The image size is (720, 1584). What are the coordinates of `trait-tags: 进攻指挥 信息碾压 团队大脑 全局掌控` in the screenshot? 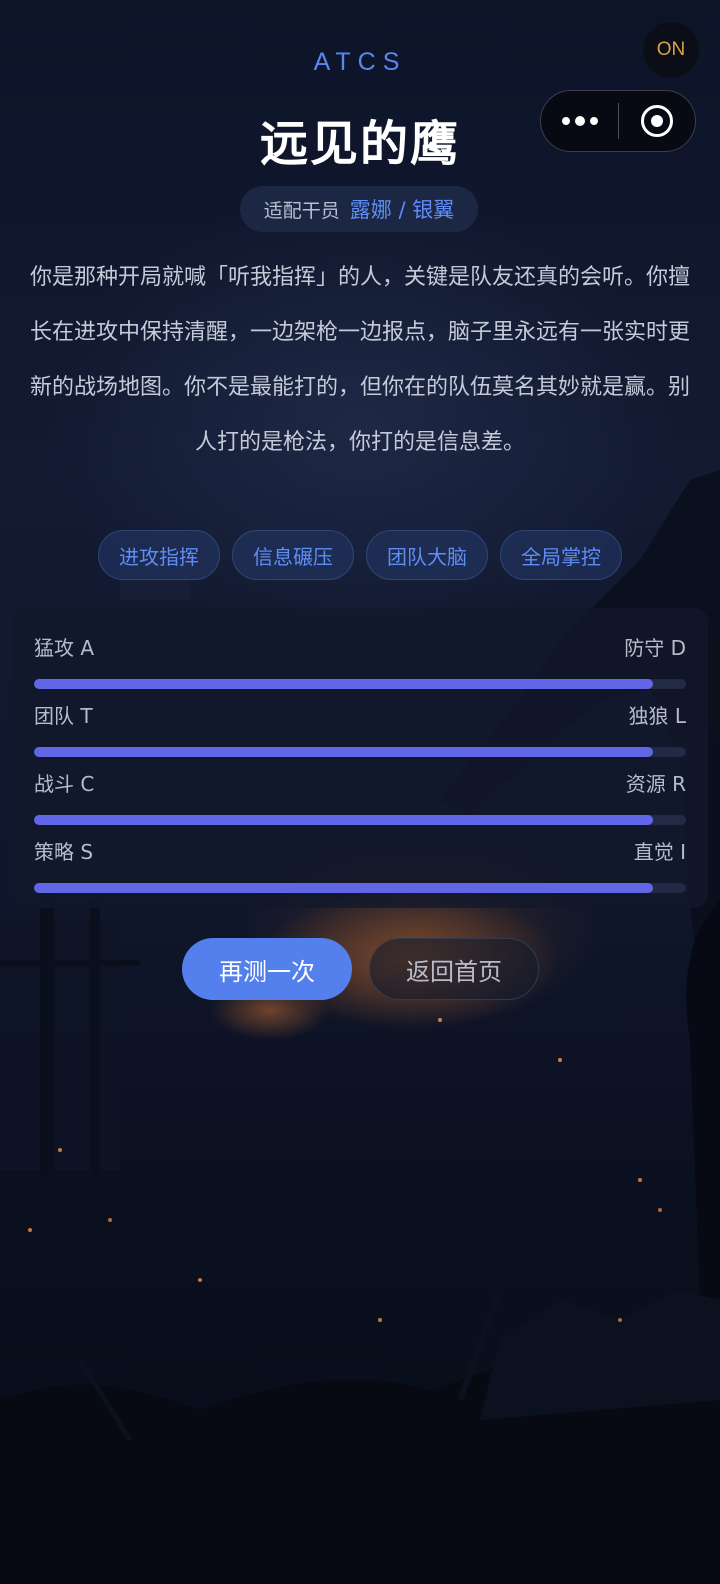 It's located at (360, 555).